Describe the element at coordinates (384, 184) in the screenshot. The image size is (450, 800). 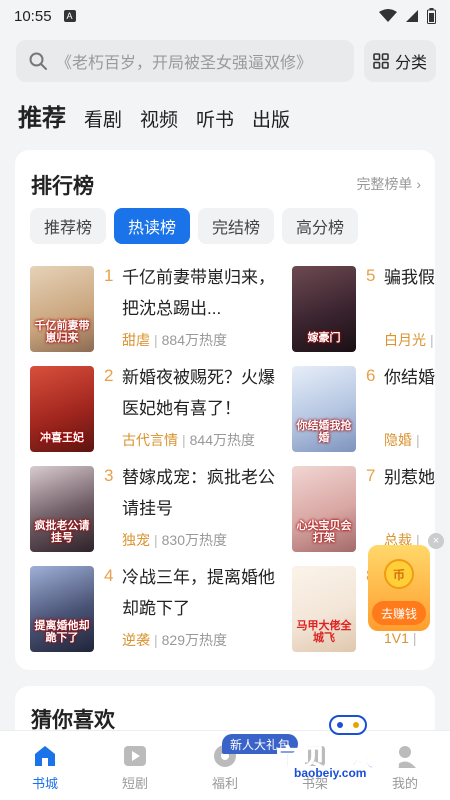
I see `full-ranking-label: 完整榜单` at that location.